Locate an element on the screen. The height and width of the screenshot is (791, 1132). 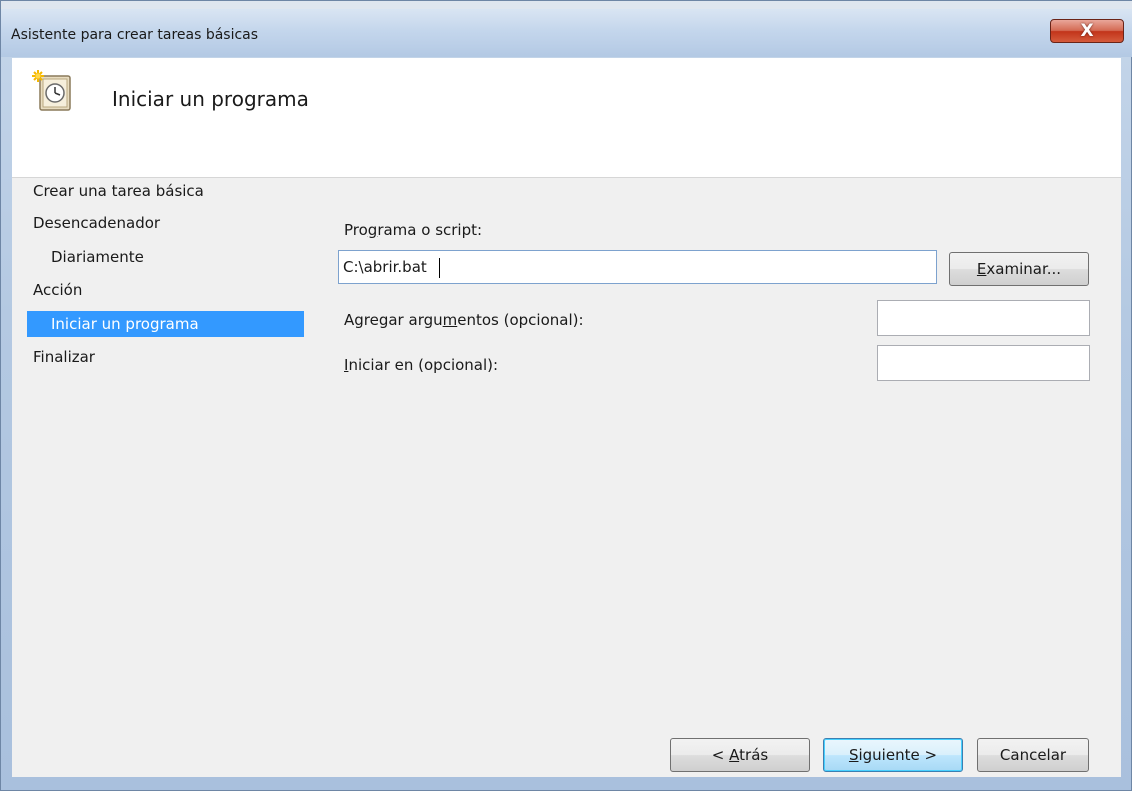
close-button: X is located at coordinates (1087, 31).